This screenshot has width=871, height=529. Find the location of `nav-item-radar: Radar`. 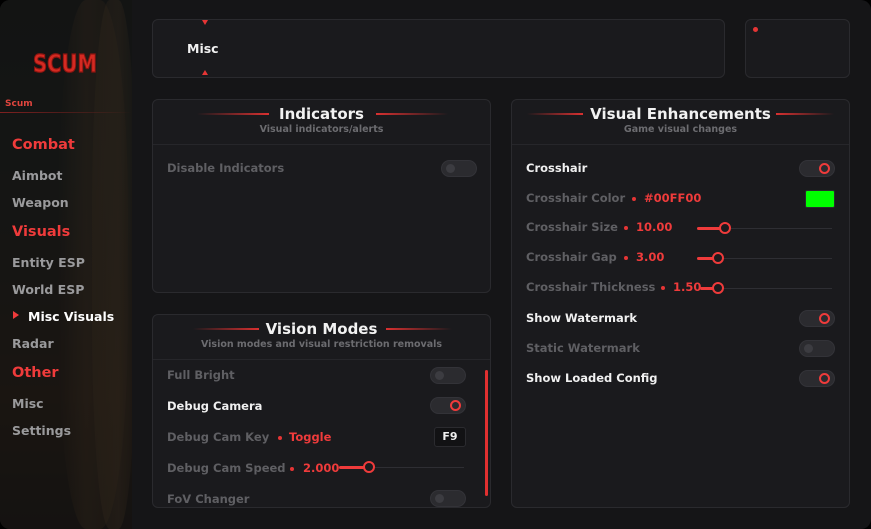

nav-item-radar: Radar is located at coordinates (33, 343).